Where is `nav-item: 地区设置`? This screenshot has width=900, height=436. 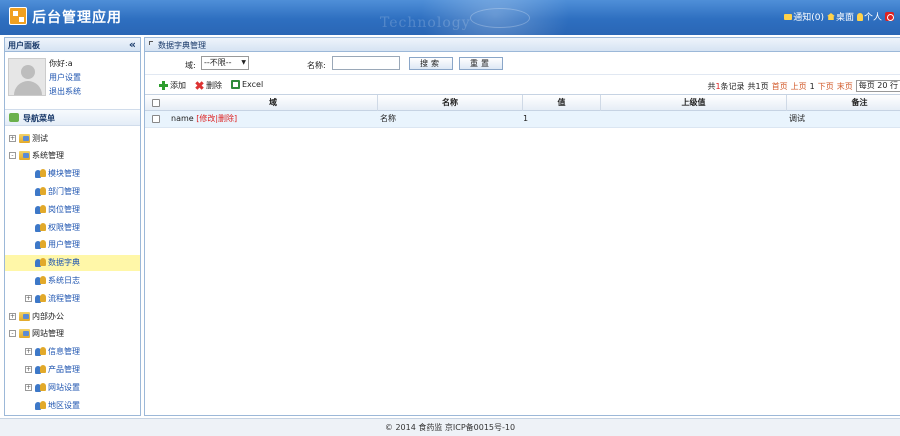 nav-item: 地区设置 is located at coordinates (72, 405).